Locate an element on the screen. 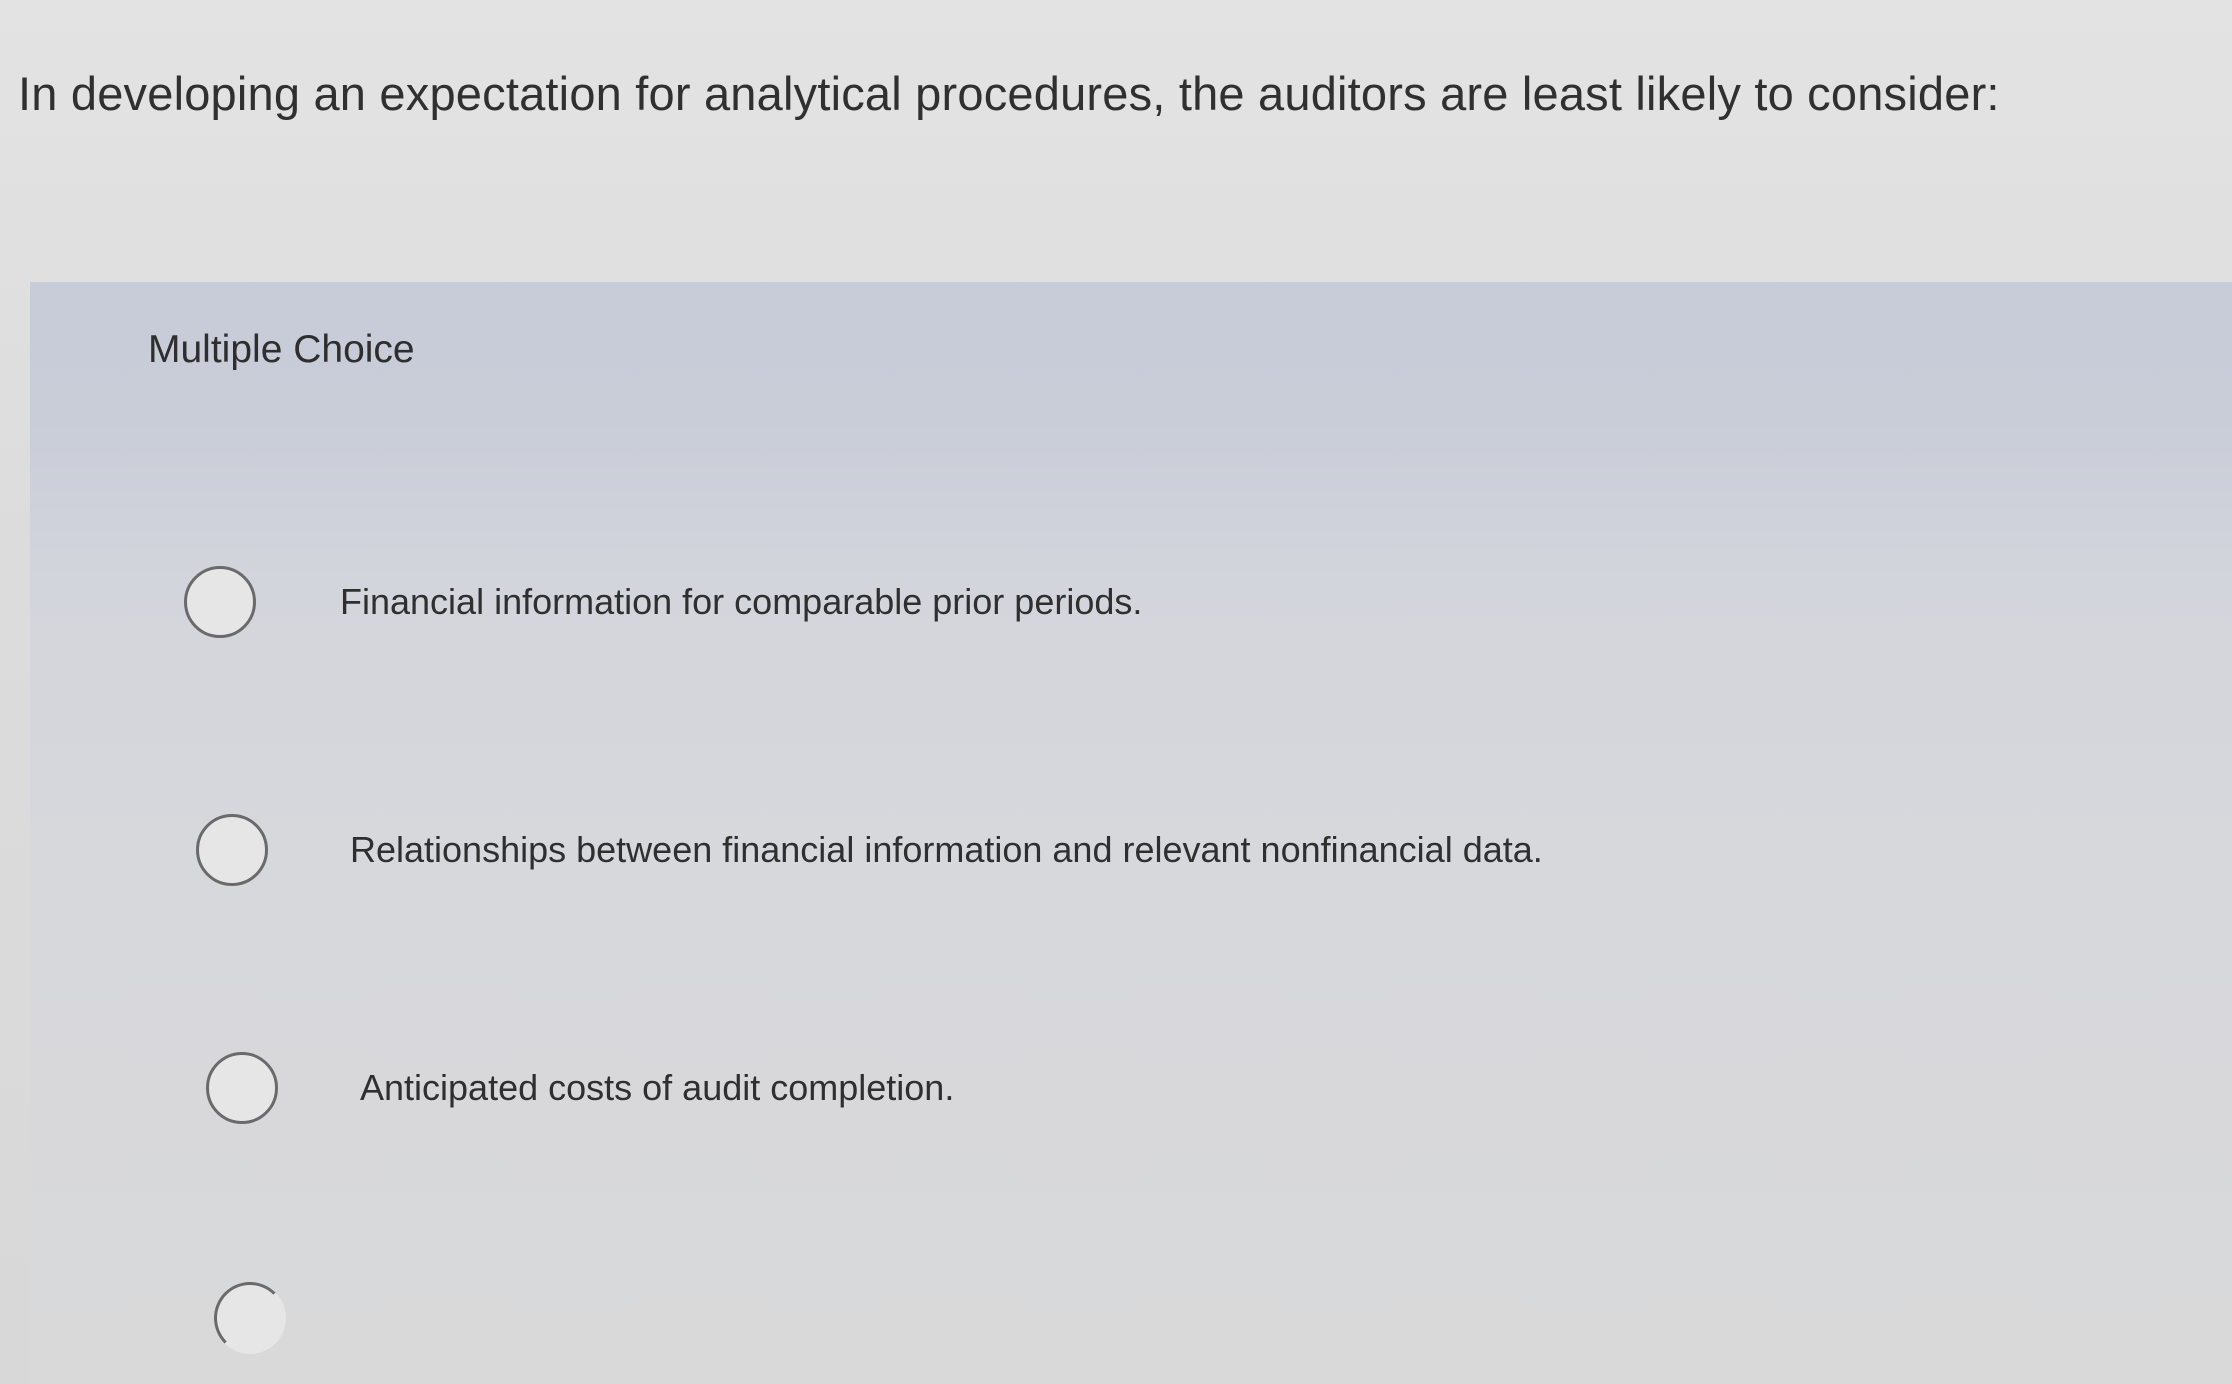 This screenshot has width=2232, height=1384. answer-option-3: Anticipated costs of audit completion. is located at coordinates (580, 1088).